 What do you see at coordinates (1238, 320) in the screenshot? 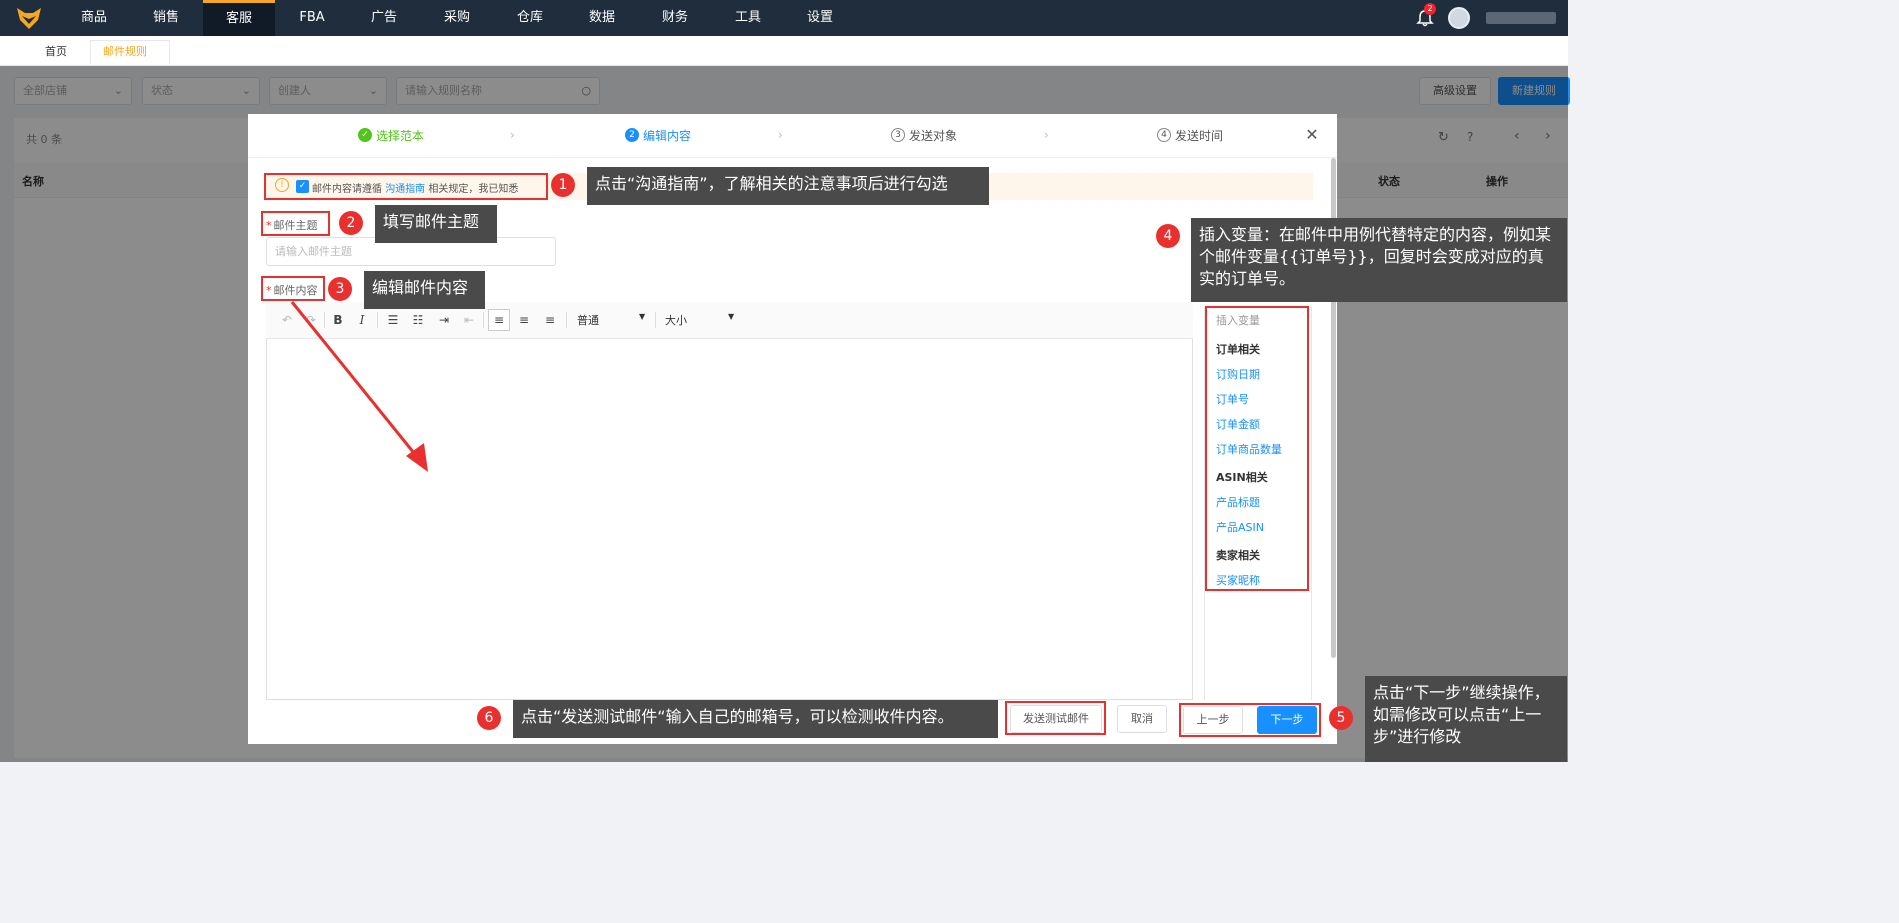
I see `variables-title: 插入变量` at bounding box center [1238, 320].